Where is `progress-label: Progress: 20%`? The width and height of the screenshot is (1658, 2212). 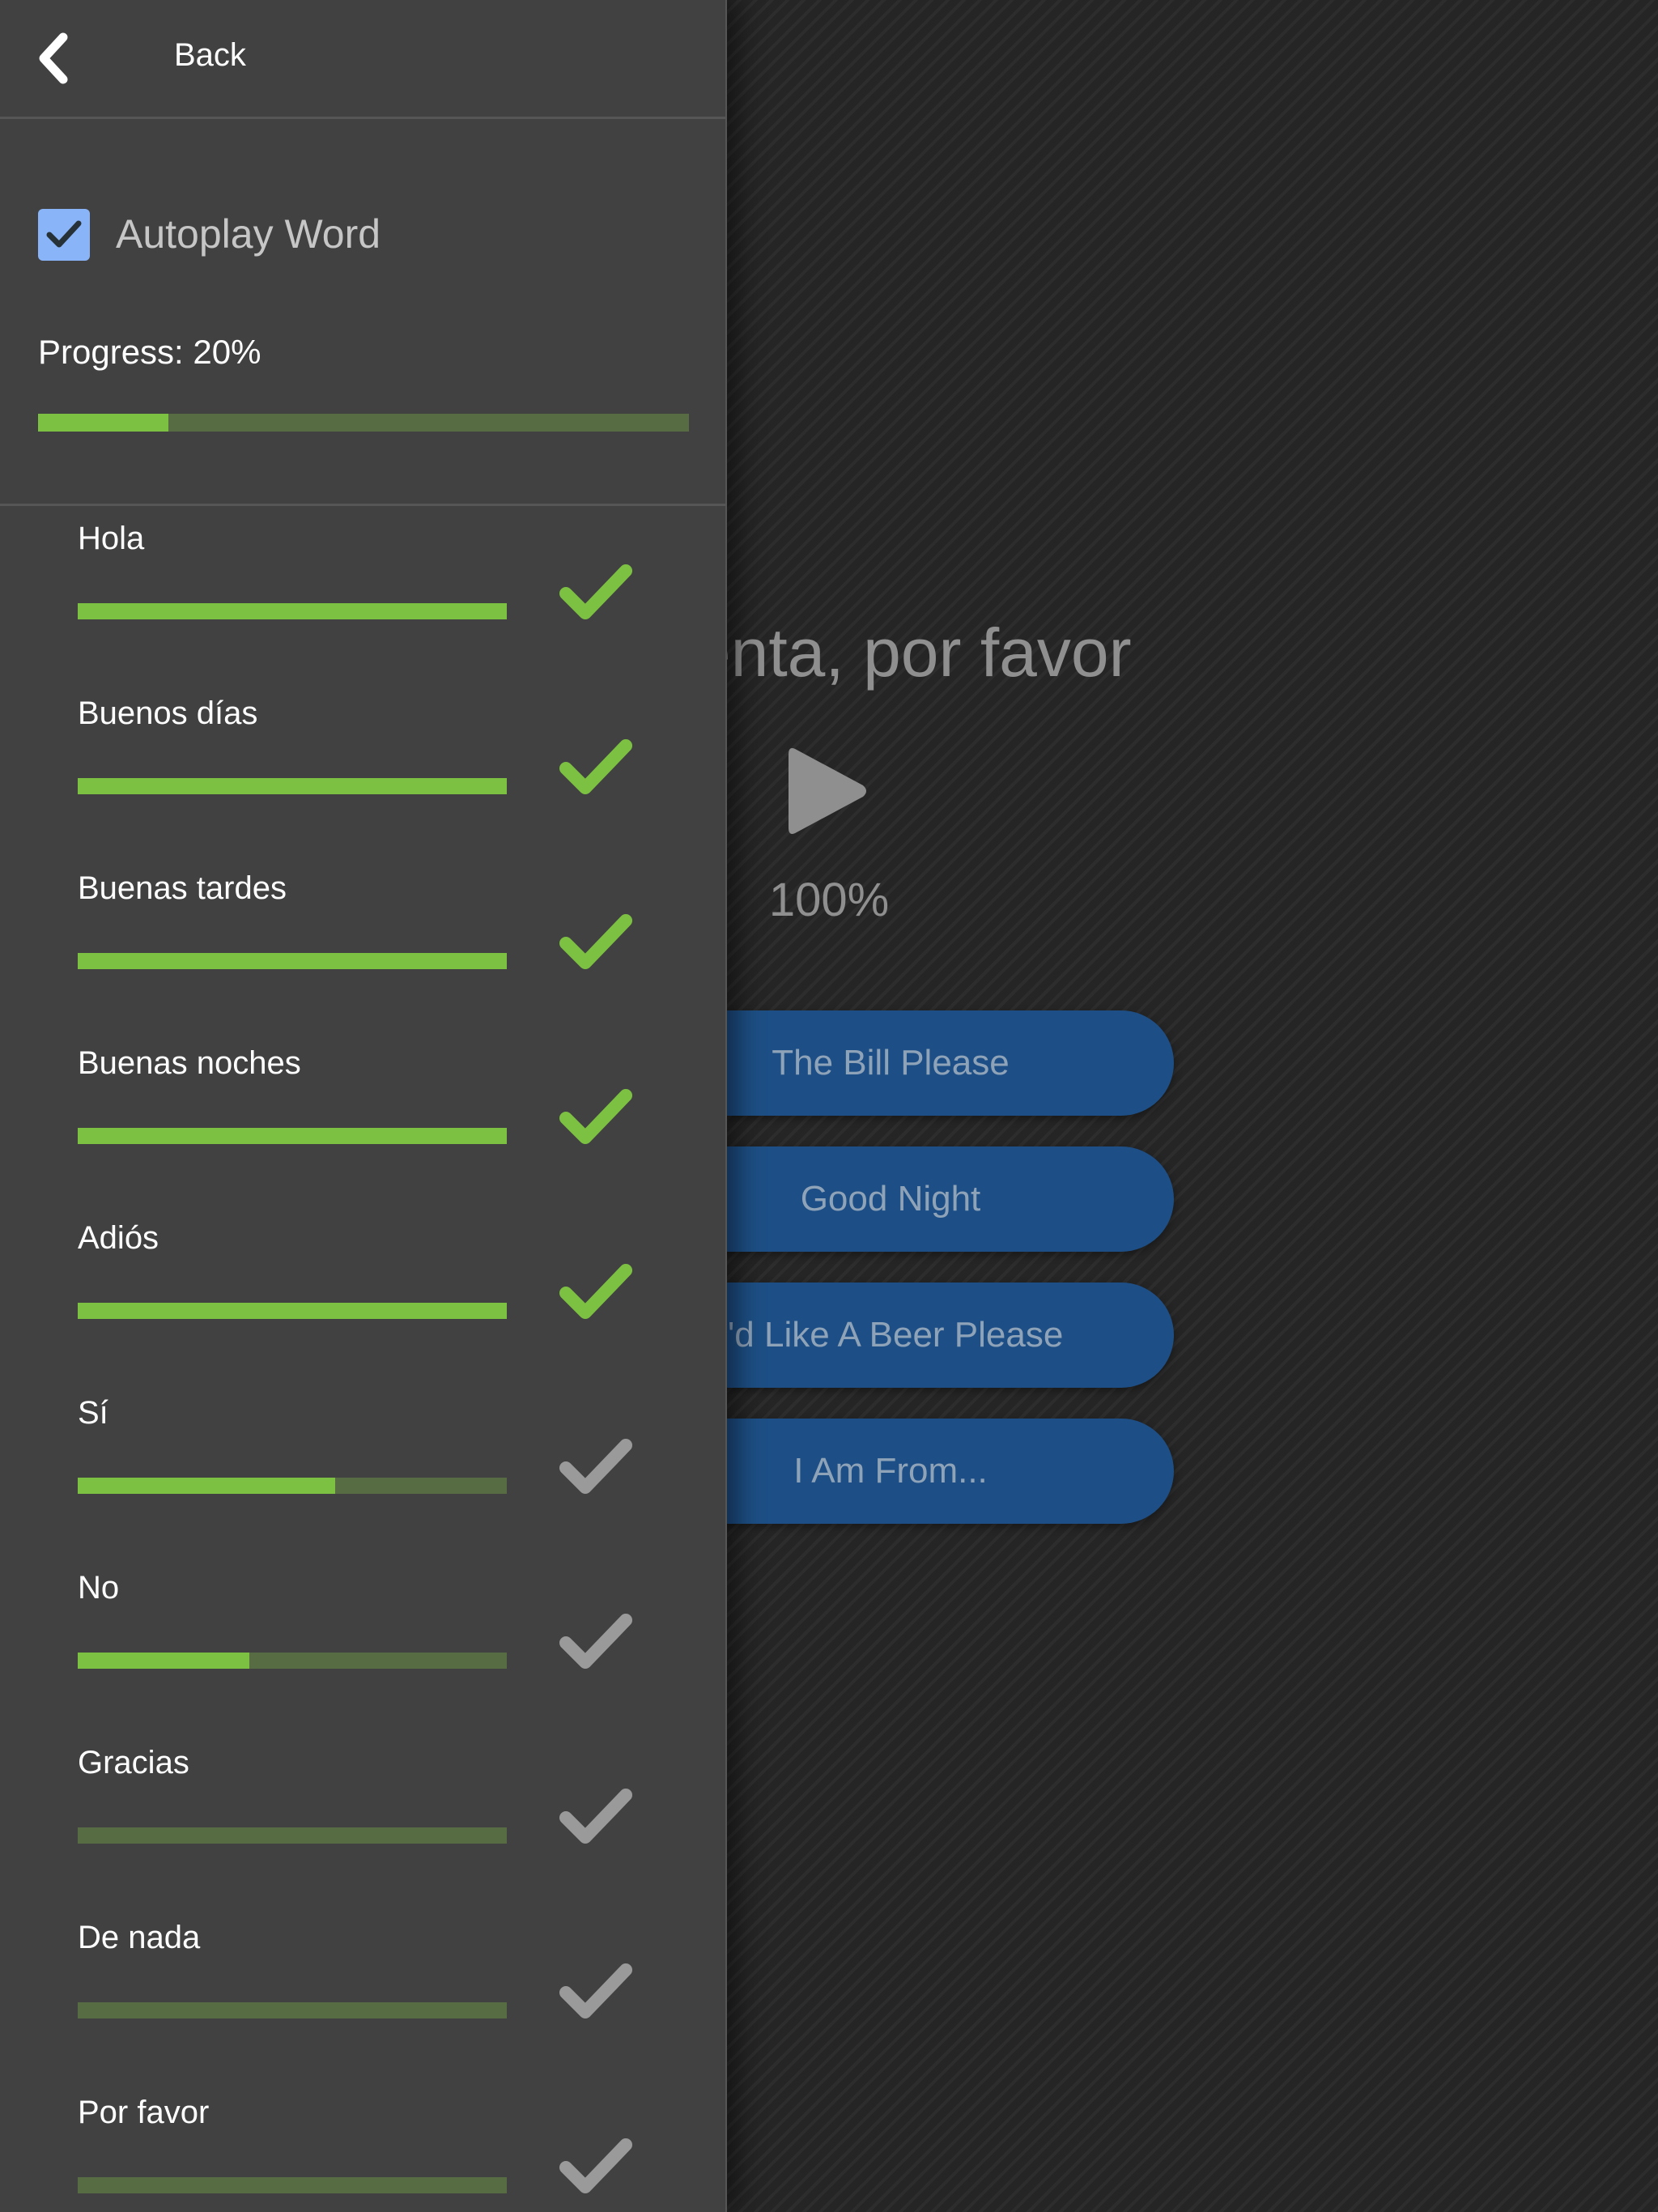
progress-label: Progress: 20% is located at coordinates (149, 352).